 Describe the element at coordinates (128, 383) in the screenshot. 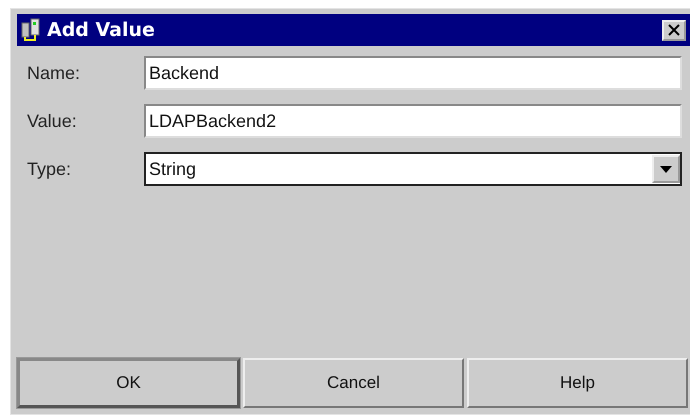

I see `dialog-button: OK` at that location.